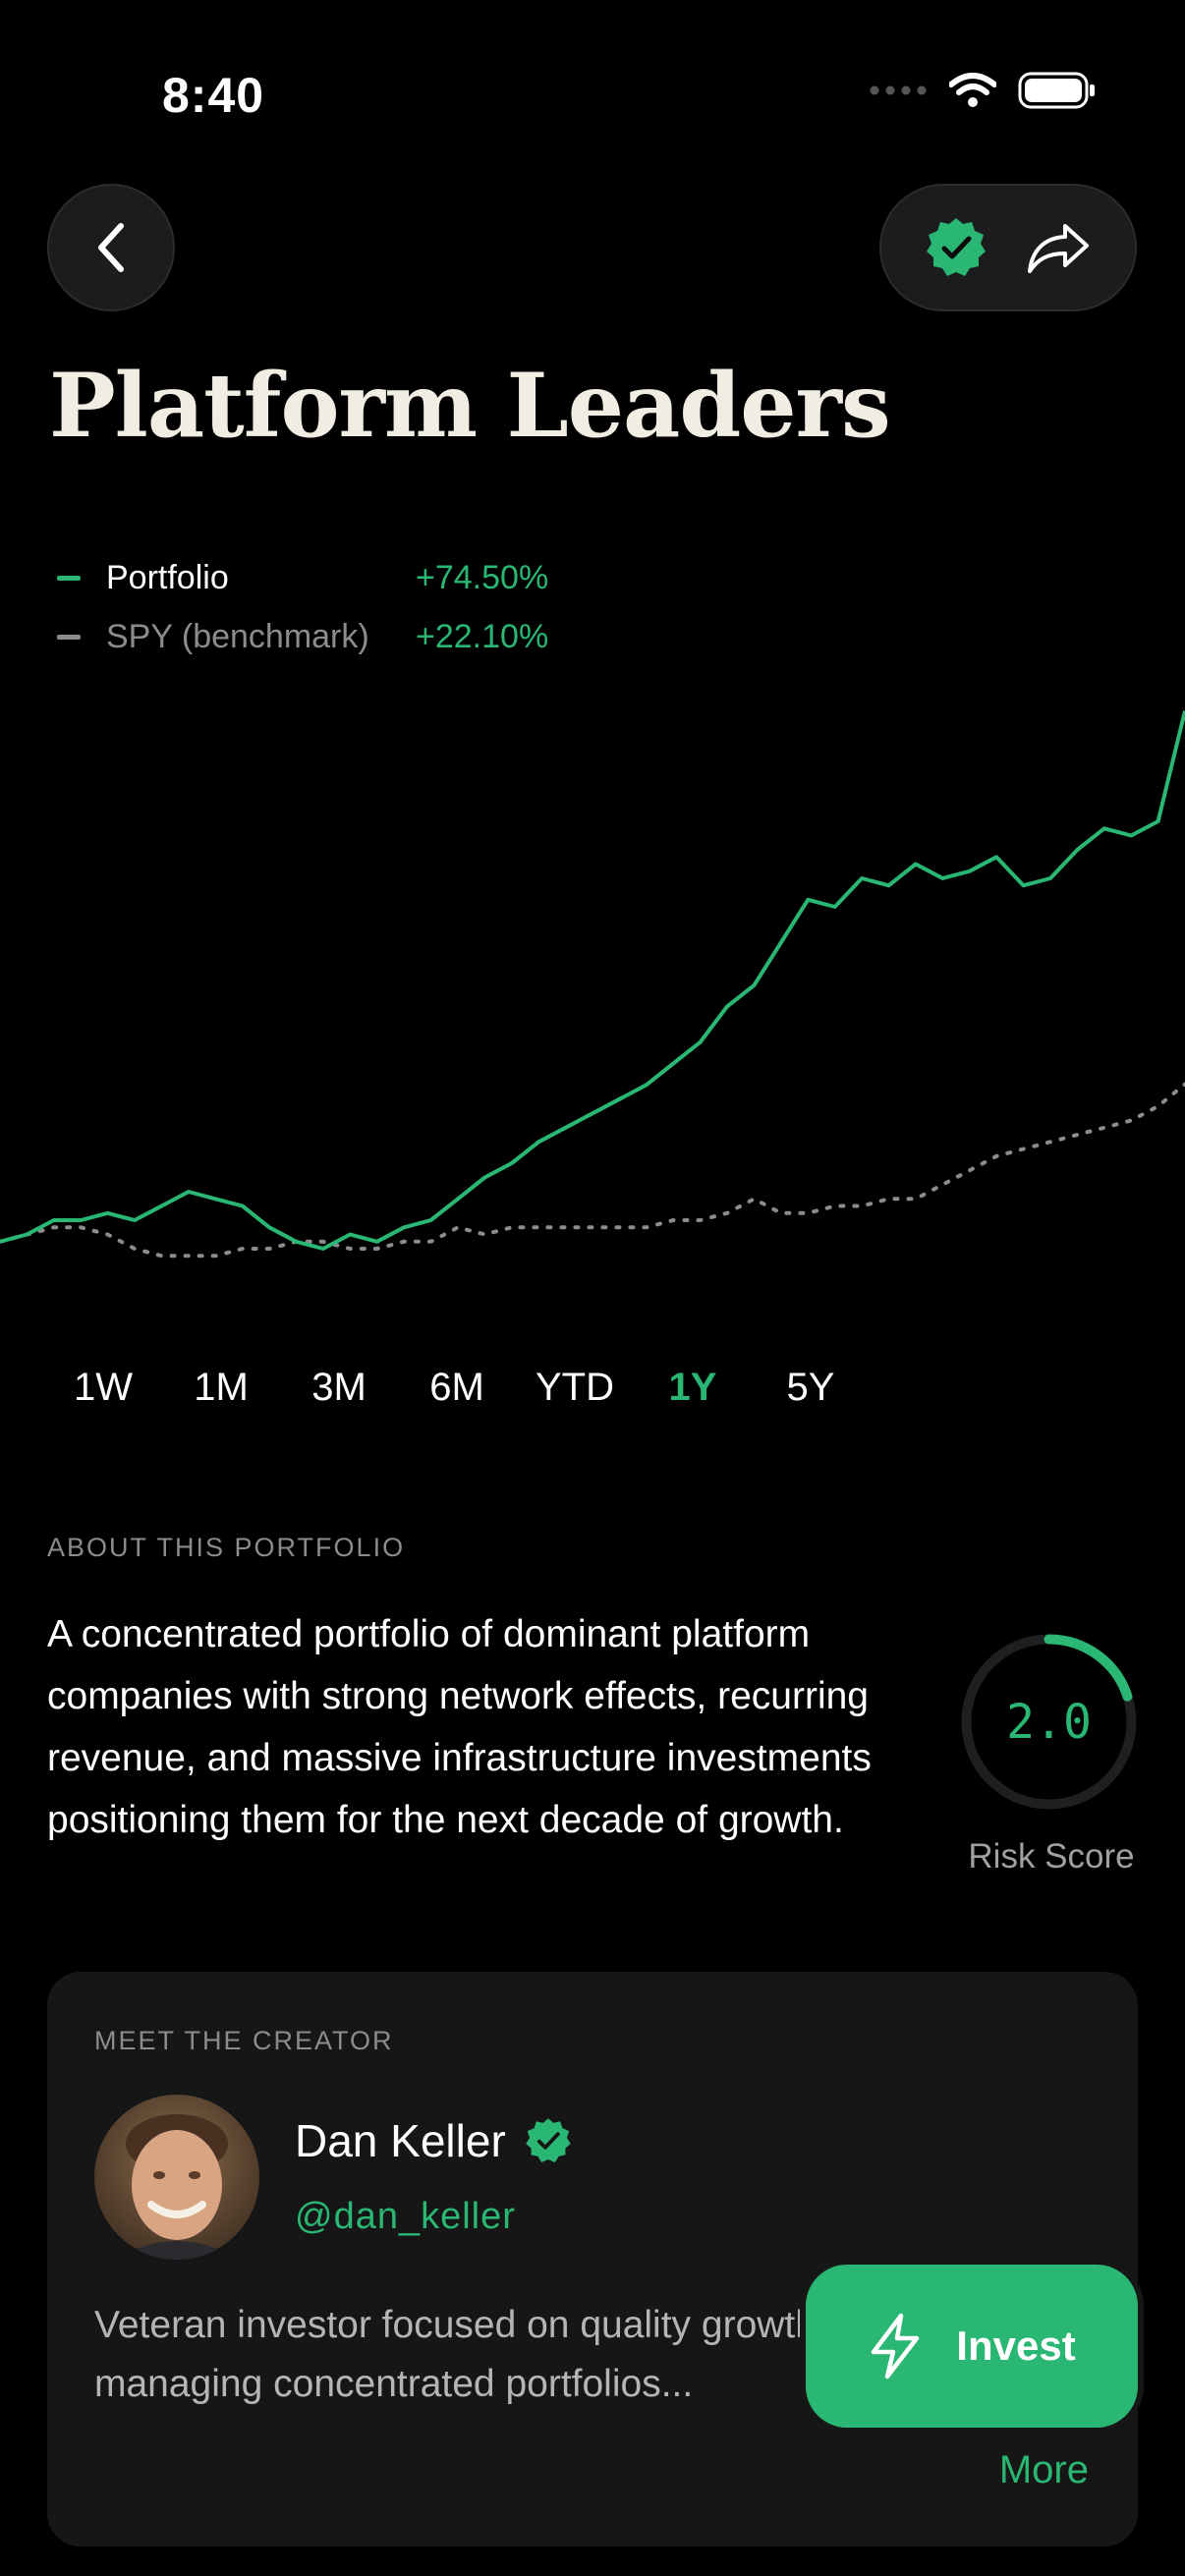 The height and width of the screenshot is (2576, 1185). What do you see at coordinates (214, 95) in the screenshot?
I see `status-time: 8:40` at bounding box center [214, 95].